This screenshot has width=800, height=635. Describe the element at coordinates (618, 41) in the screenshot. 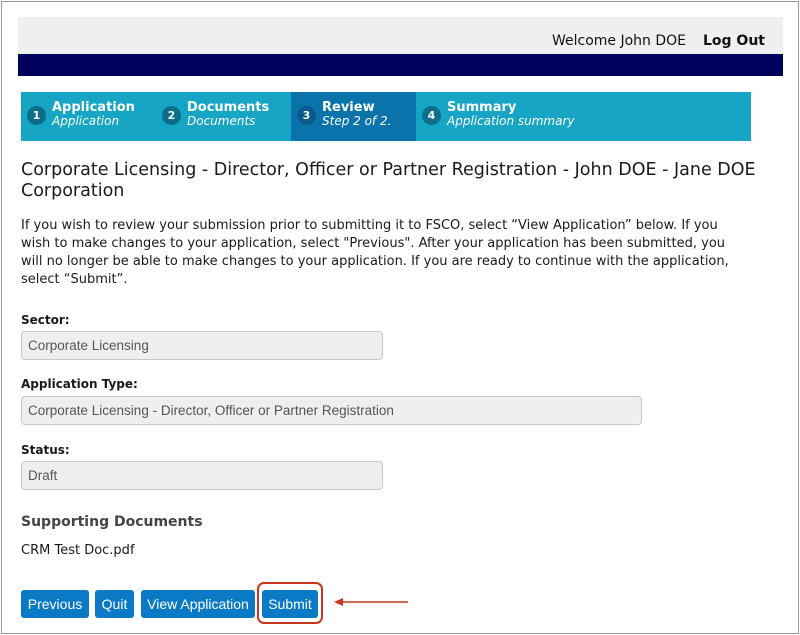

I see `welcome-text: Welcome John DOE` at that location.